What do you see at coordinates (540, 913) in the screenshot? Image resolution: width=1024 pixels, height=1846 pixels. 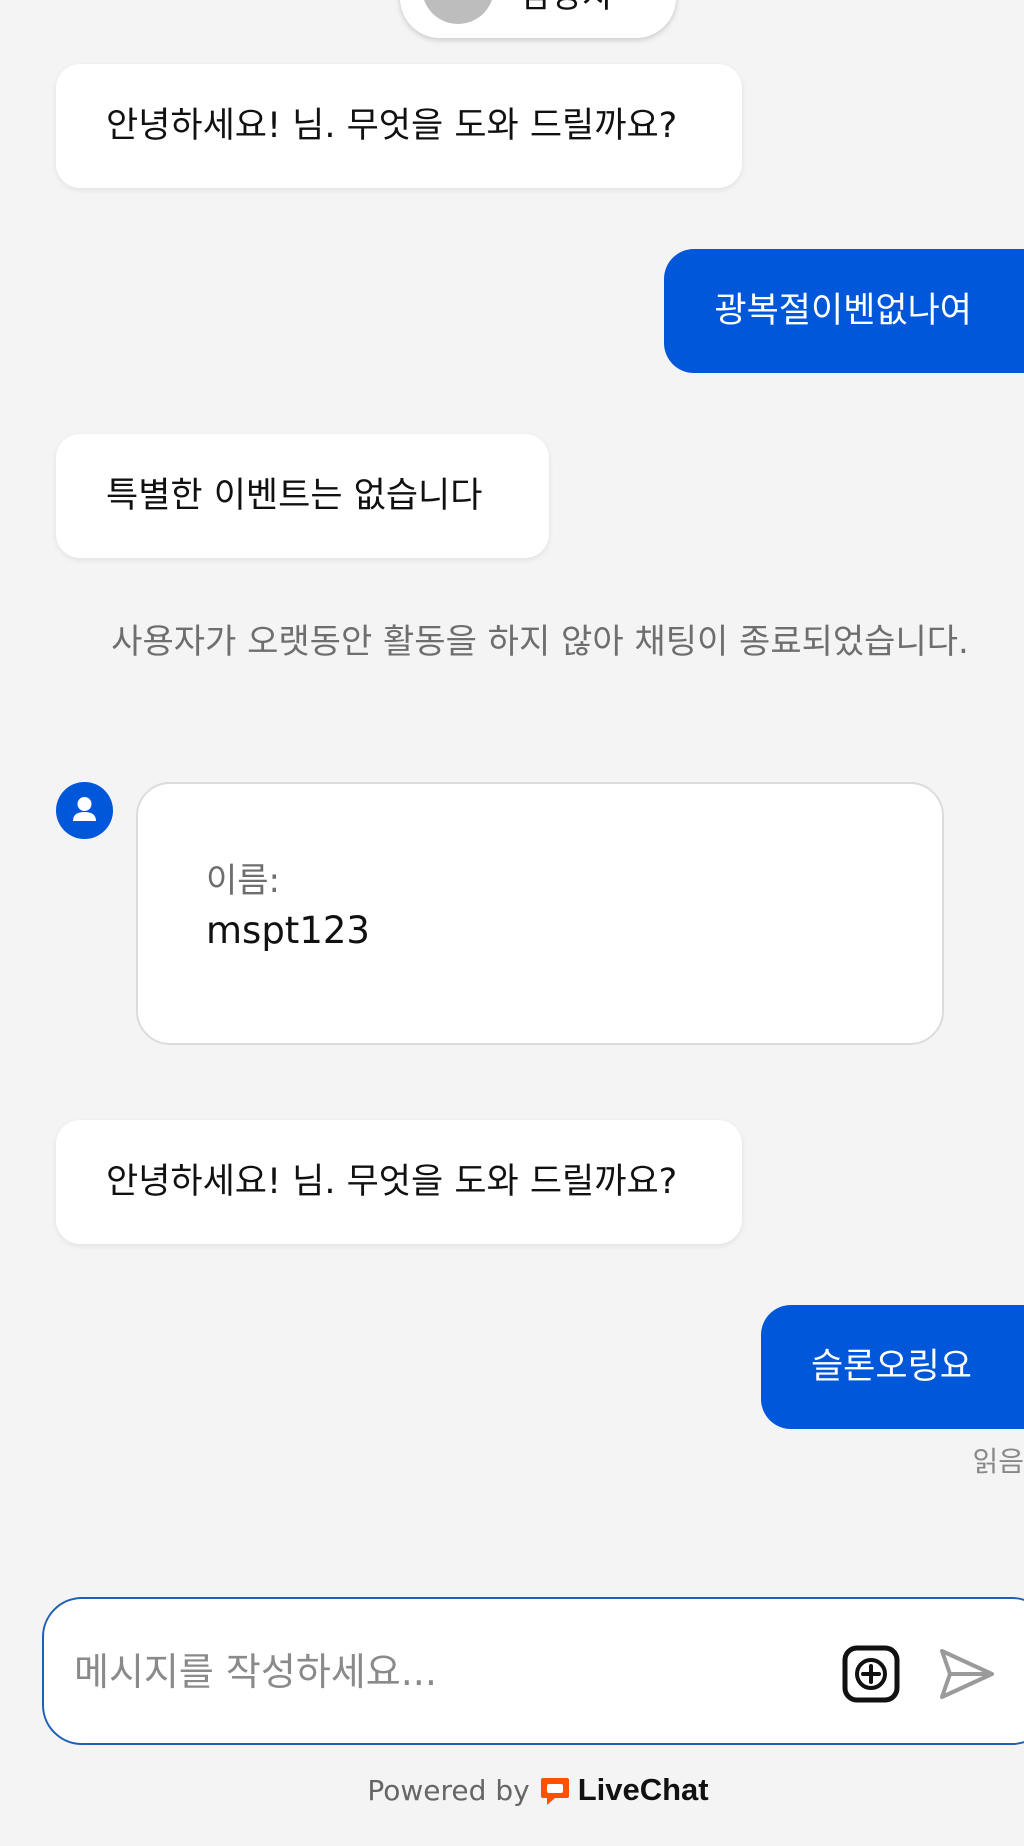 I see `prechat-form-card: 이름: mspt123` at bounding box center [540, 913].